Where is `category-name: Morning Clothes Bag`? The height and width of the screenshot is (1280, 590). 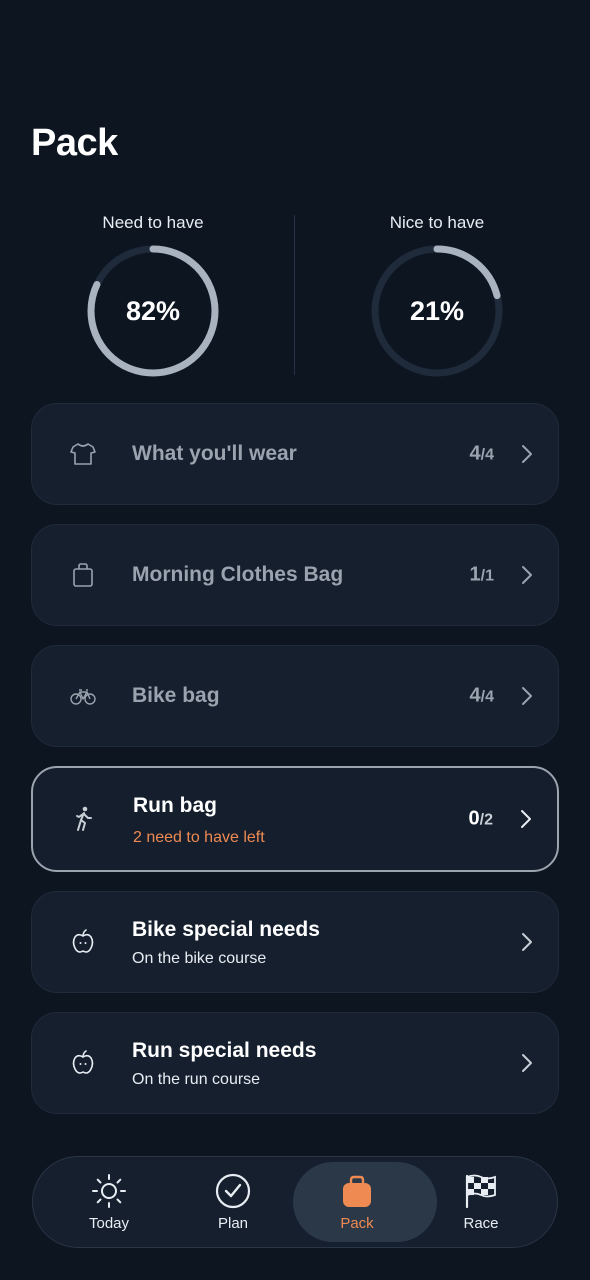
category-name: Morning Clothes Bag is located at coordinates (238, 574).